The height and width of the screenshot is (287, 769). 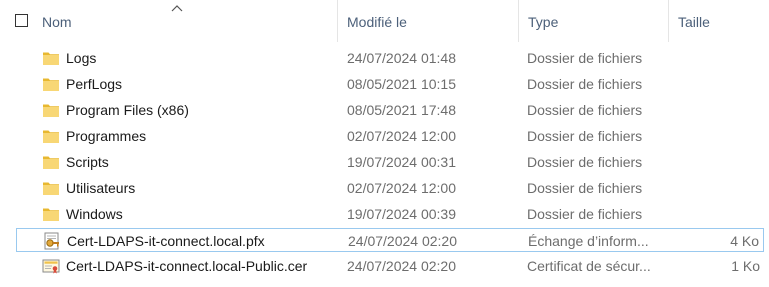 I want to click on file-name: Programmes, so click(x=106, y=136).